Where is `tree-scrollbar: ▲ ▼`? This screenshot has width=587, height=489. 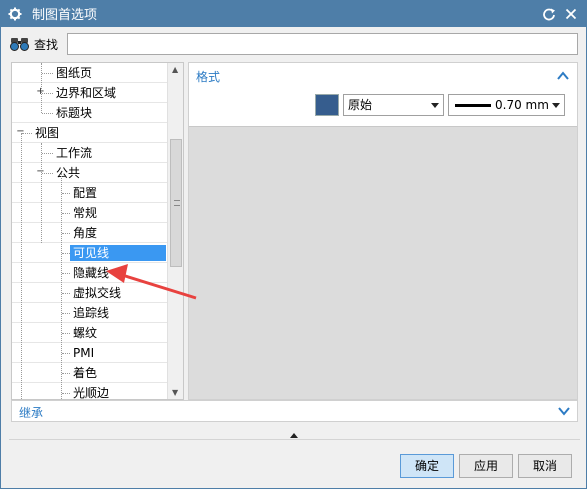
tree-scrollbar: ▲ ▼ is located at coordinates (175, 231).